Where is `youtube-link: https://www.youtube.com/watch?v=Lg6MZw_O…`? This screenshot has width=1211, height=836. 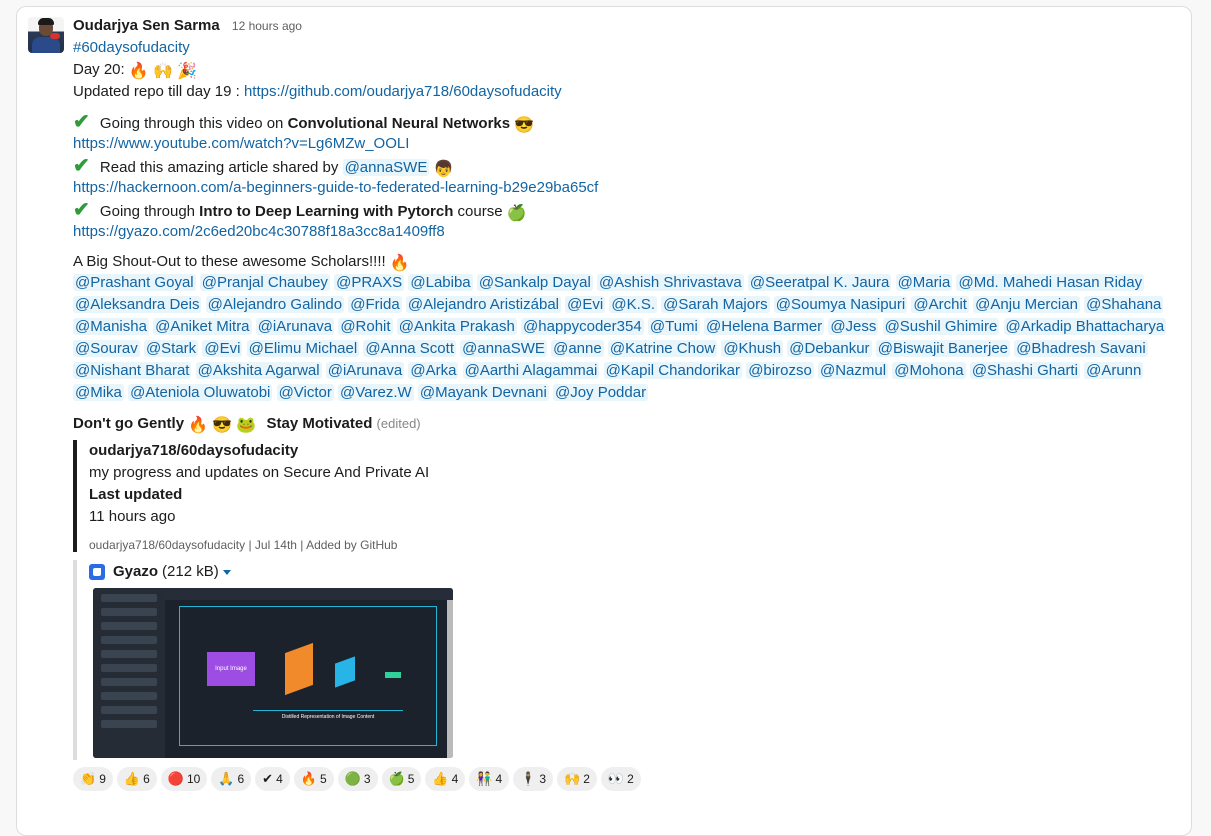 youtube-link: https://www.youtube.com/watch?v=Lg6MZw_O… is located at coordinates (241, 143).